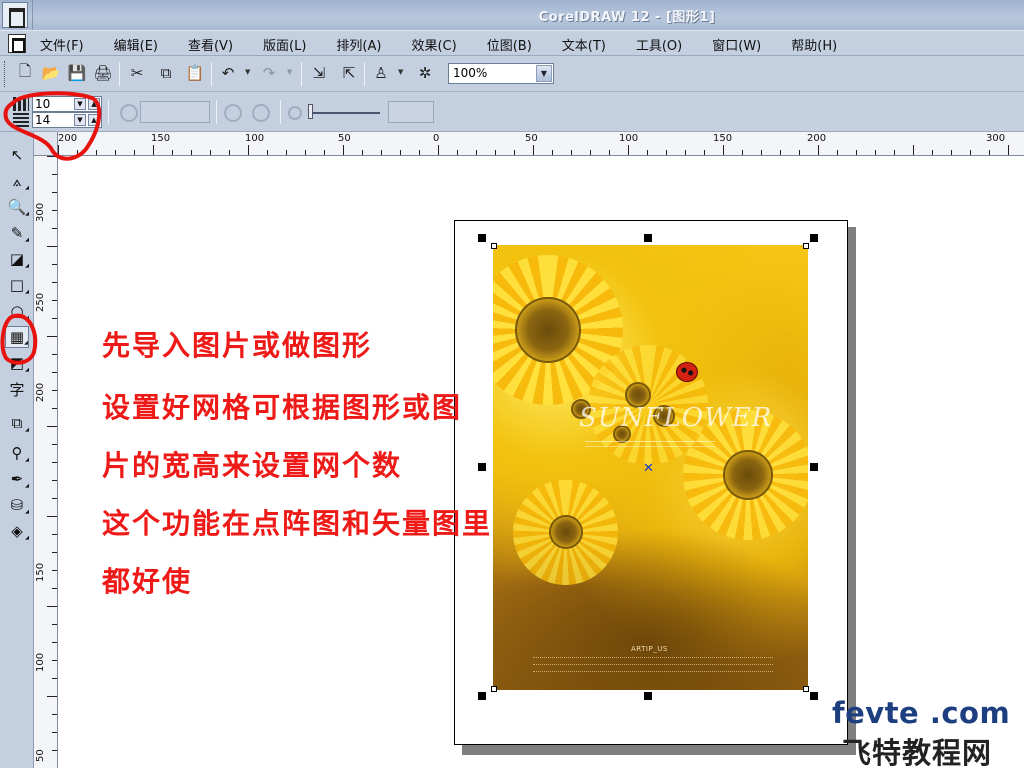  What do you see at coordinates (129, 113) in the screenshot?
I see `spiral-revolutions-icon` at bounding box center [129, 113].